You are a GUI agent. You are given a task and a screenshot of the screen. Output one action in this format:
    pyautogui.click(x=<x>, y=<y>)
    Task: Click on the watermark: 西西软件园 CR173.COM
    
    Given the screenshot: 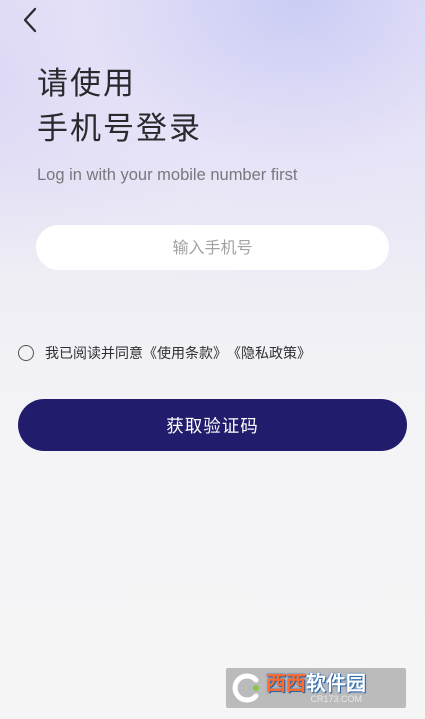 What is the action you would take?
    pyautogui.click(x=316, y=688)
    